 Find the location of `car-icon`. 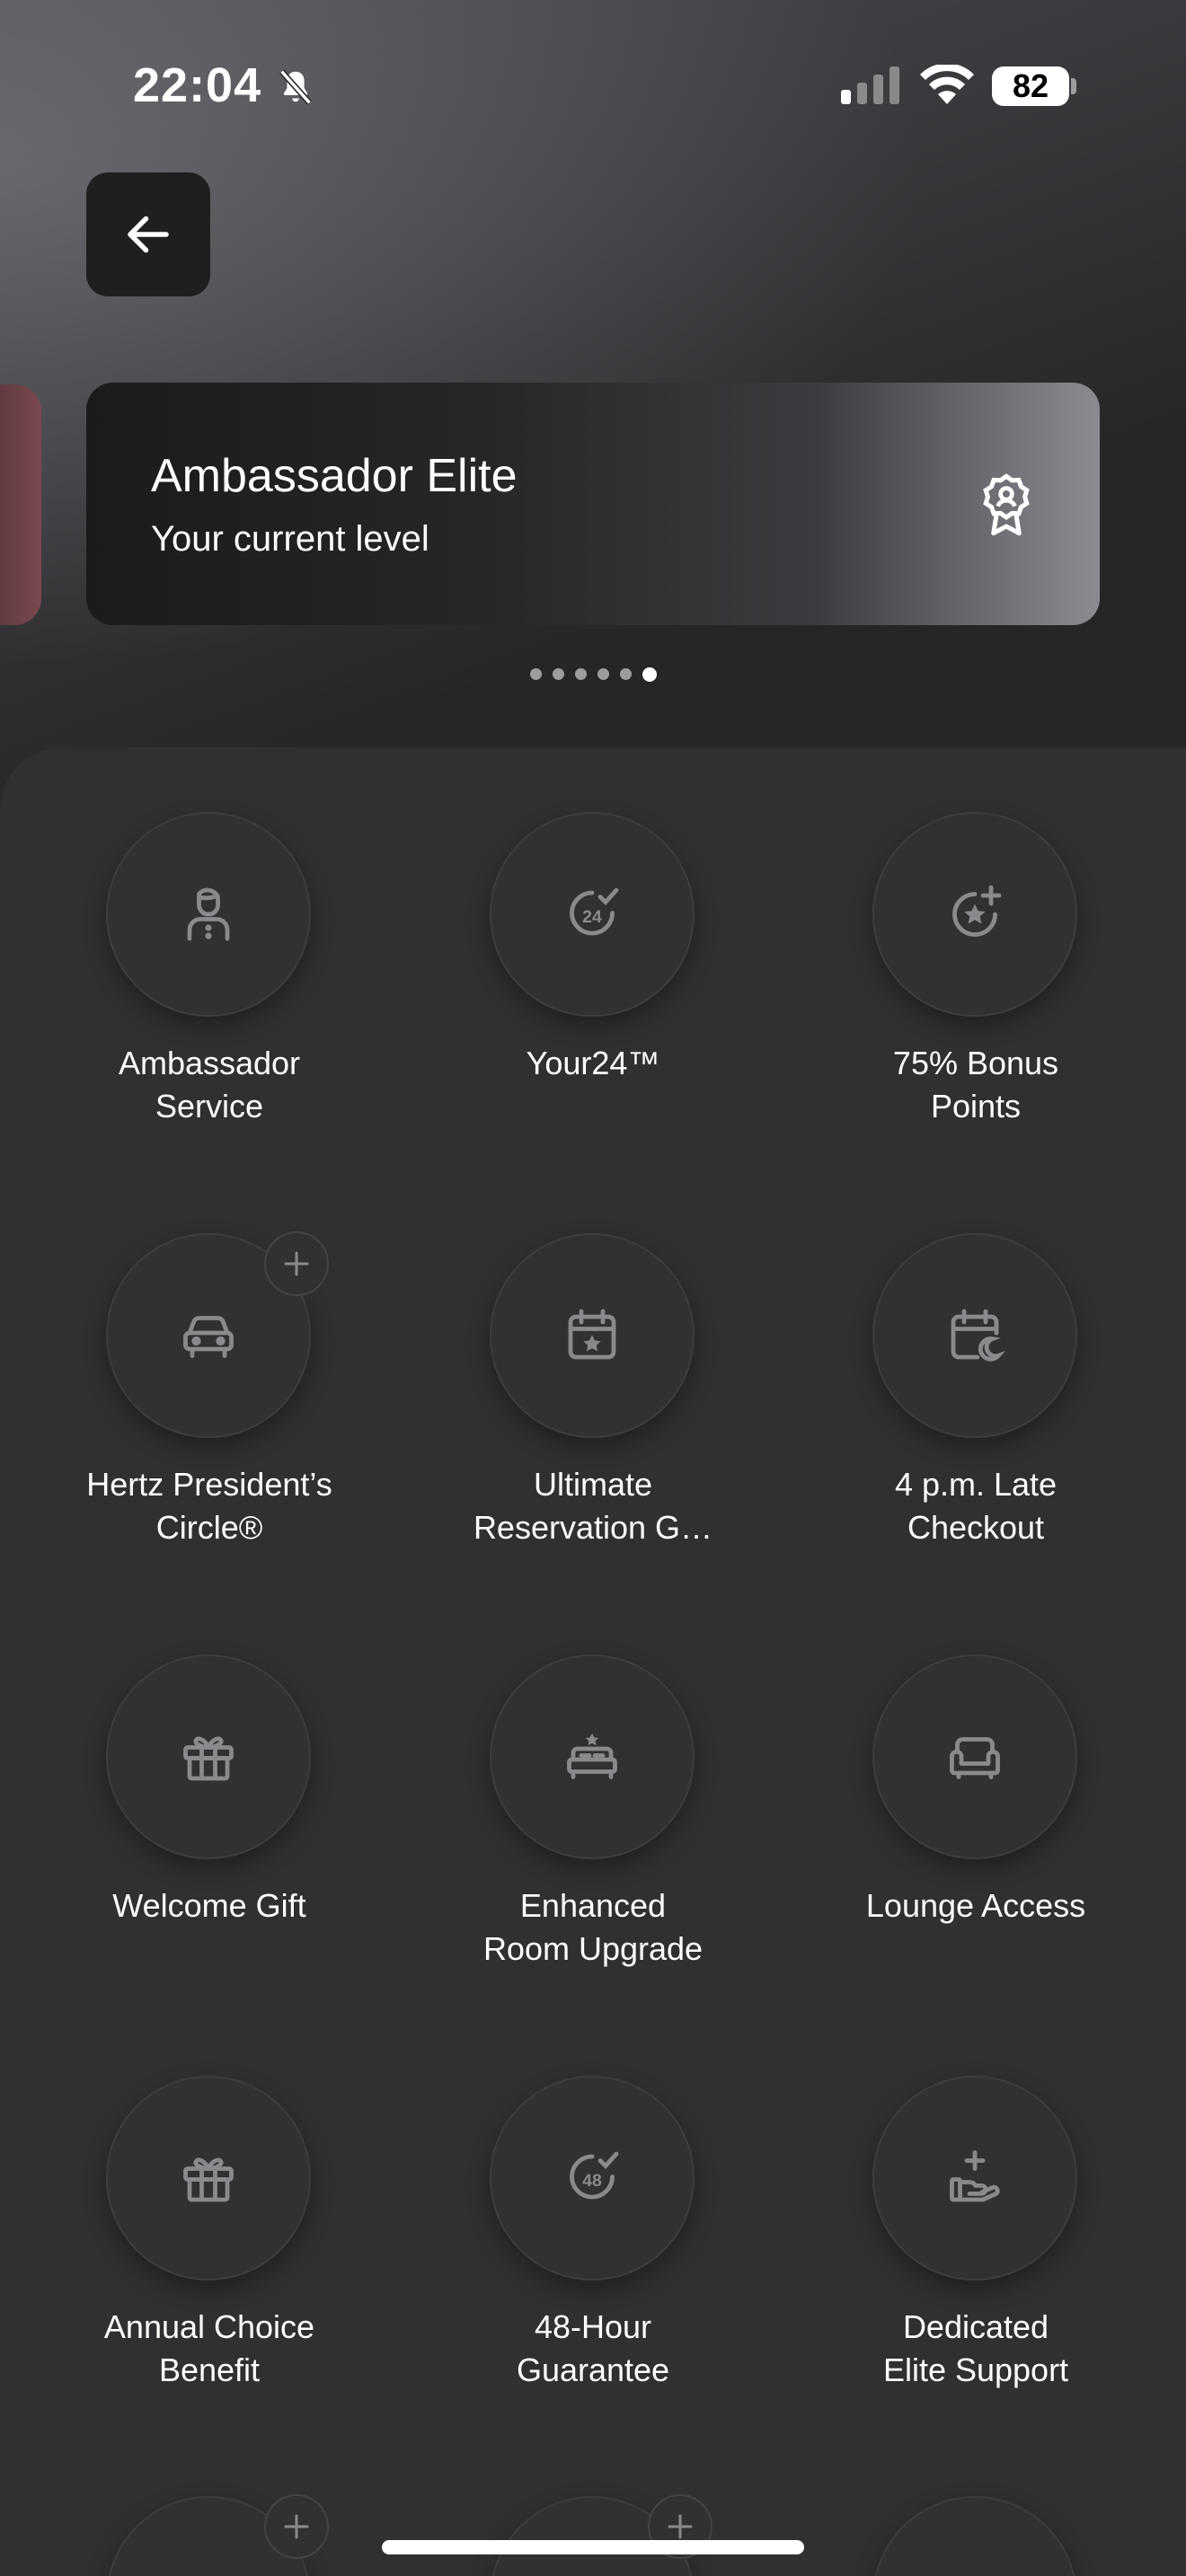

car-icon is located at coordinates (208, 1337).